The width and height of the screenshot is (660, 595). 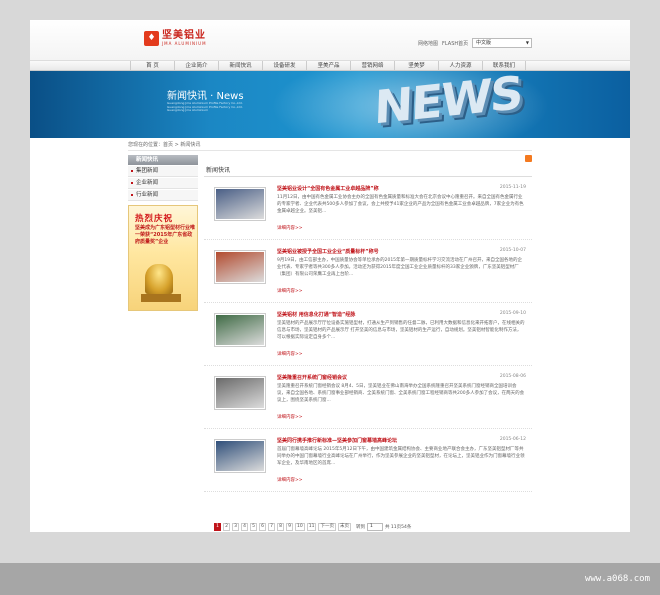 I want to click on content-title: 新闻快讯, so click(x=368, y=170).